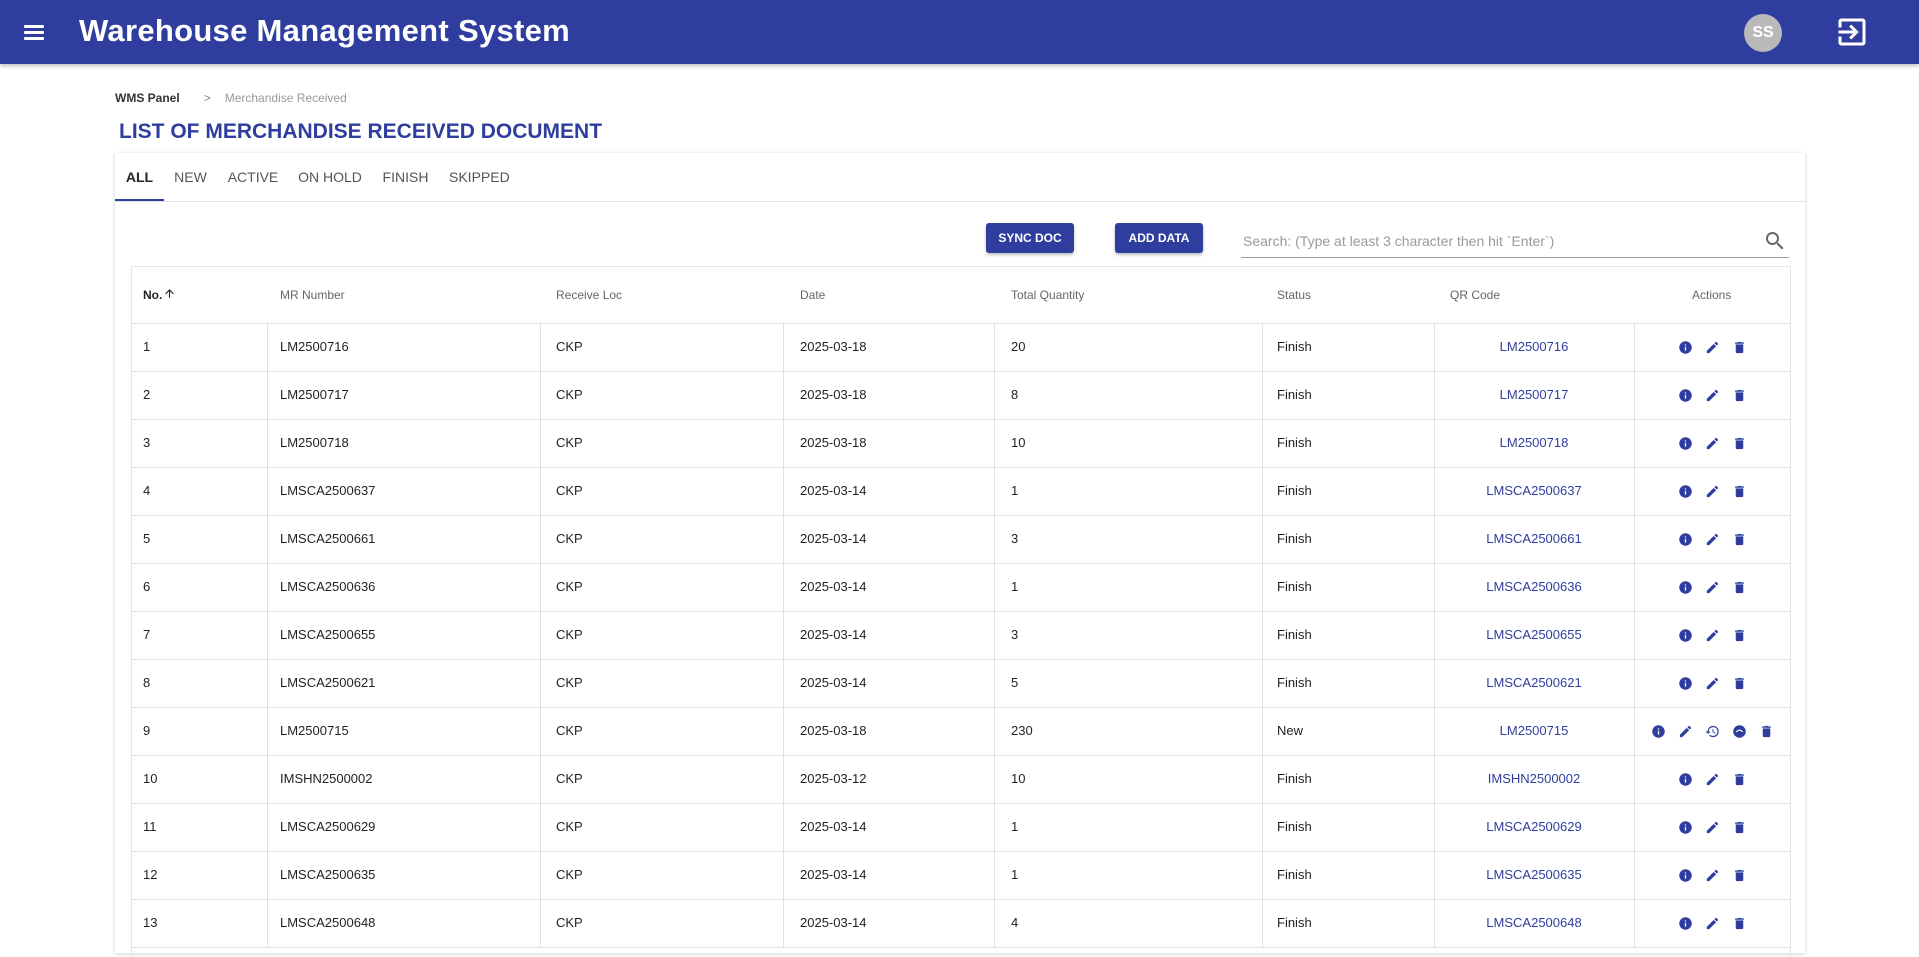 This screenshot has height=957, width=1919. What do you see at coordinates (479, 177) in the screenshot?
I see `tab-skipped: SKIPPED` at bounding box center [479, 177].